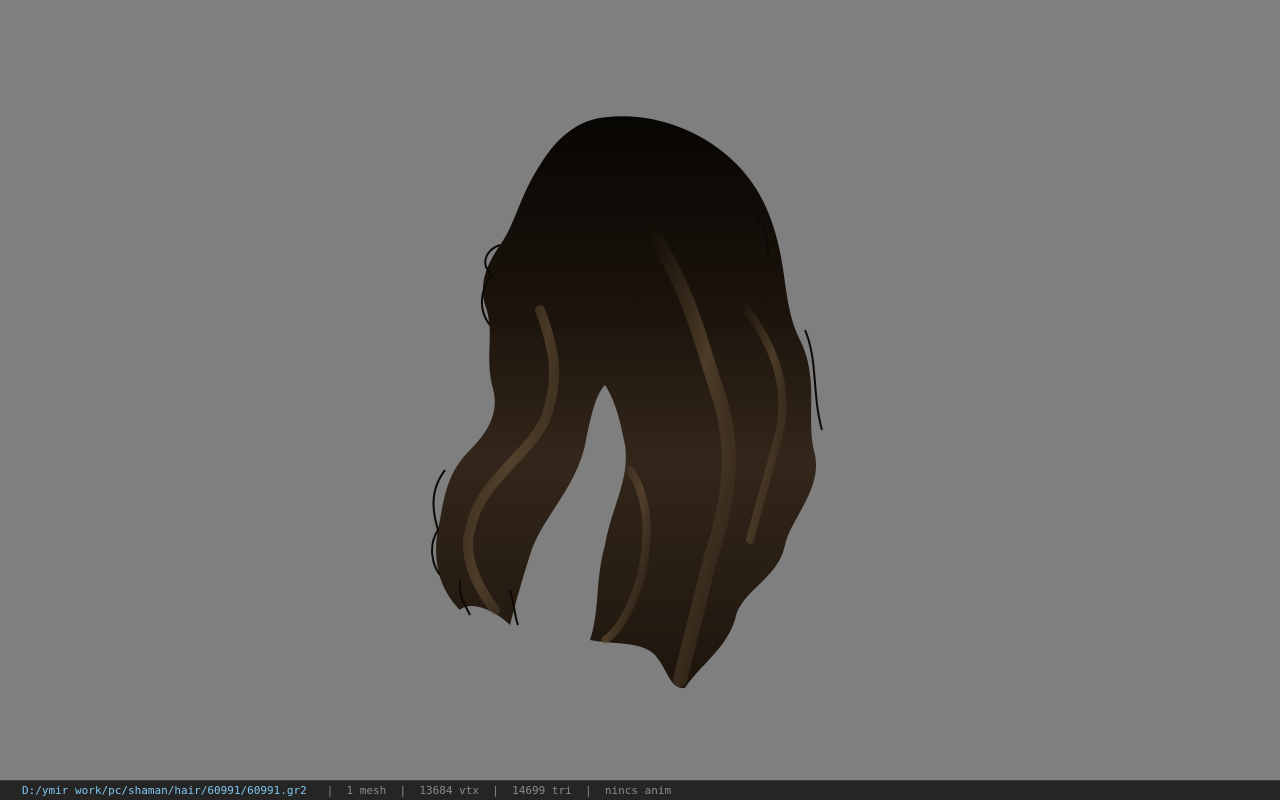  What do you see at coordinates (449, 790) in the screenshot?
I see `vertex-count: 13684 vtx` at bounding box center [449, 790].